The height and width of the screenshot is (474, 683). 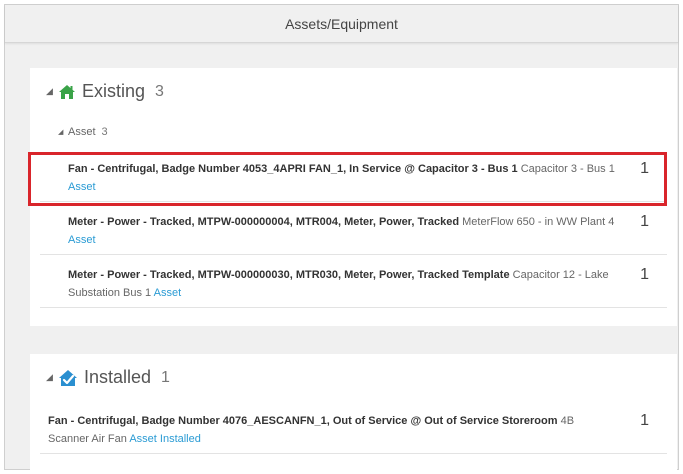 I want to click on existing-count: 3, so click(x=159, y=91).